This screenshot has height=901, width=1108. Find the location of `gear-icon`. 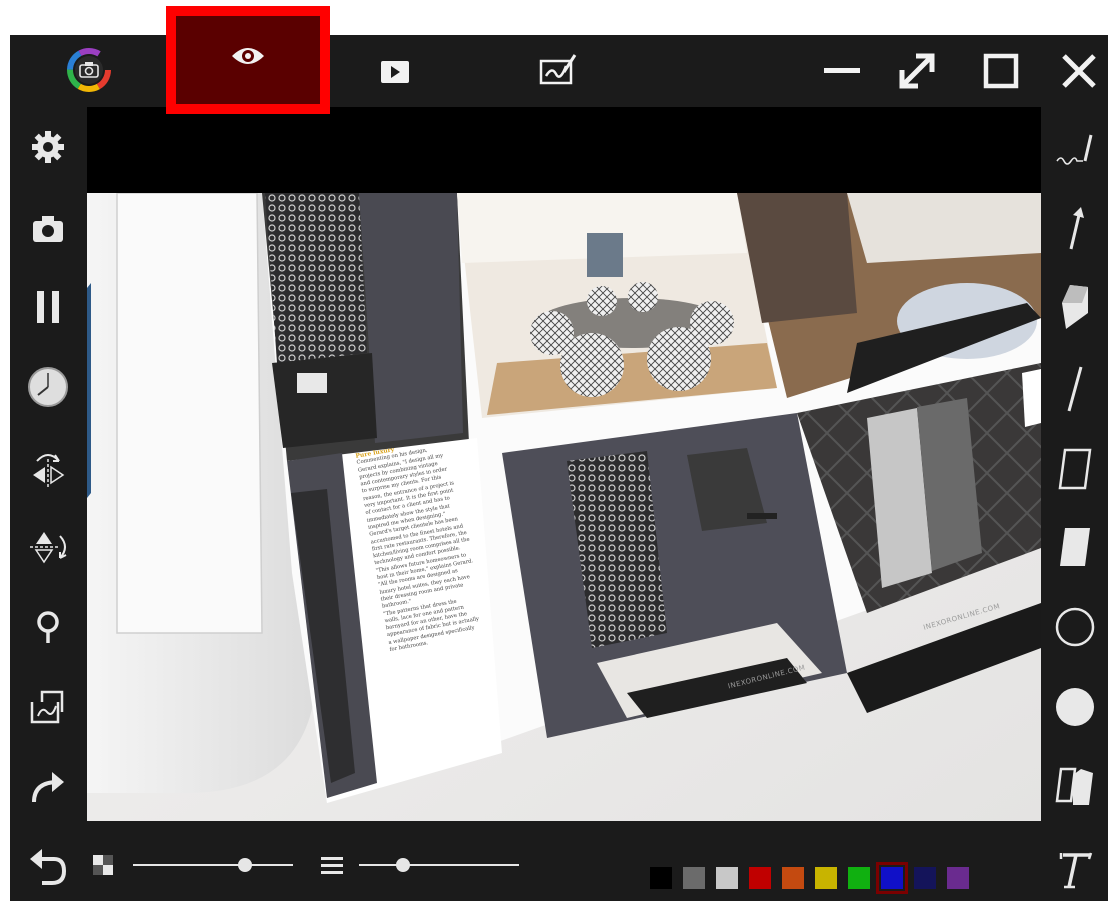

gear-icon is located at coordinates (48, 147).